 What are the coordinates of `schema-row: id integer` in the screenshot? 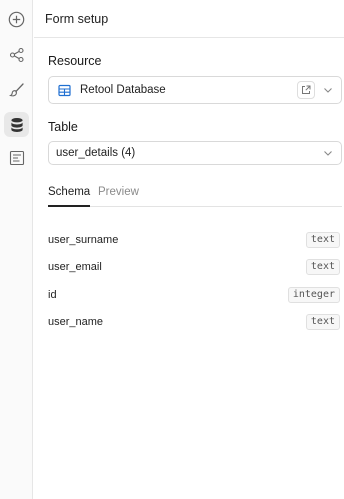 It's located at (194, 295).